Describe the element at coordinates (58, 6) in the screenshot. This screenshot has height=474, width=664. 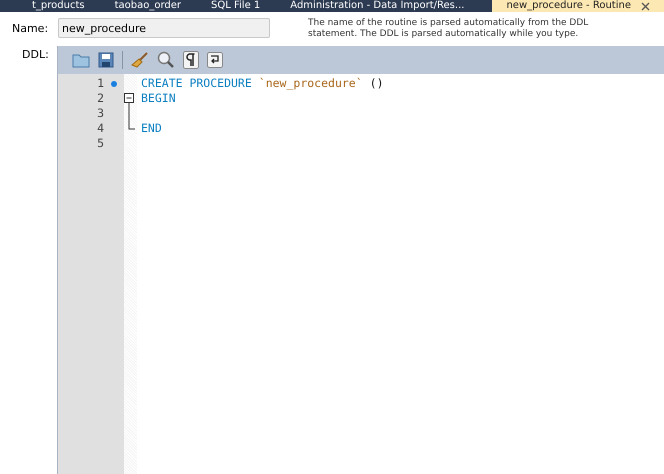
I see `tab: t_products` at that location.